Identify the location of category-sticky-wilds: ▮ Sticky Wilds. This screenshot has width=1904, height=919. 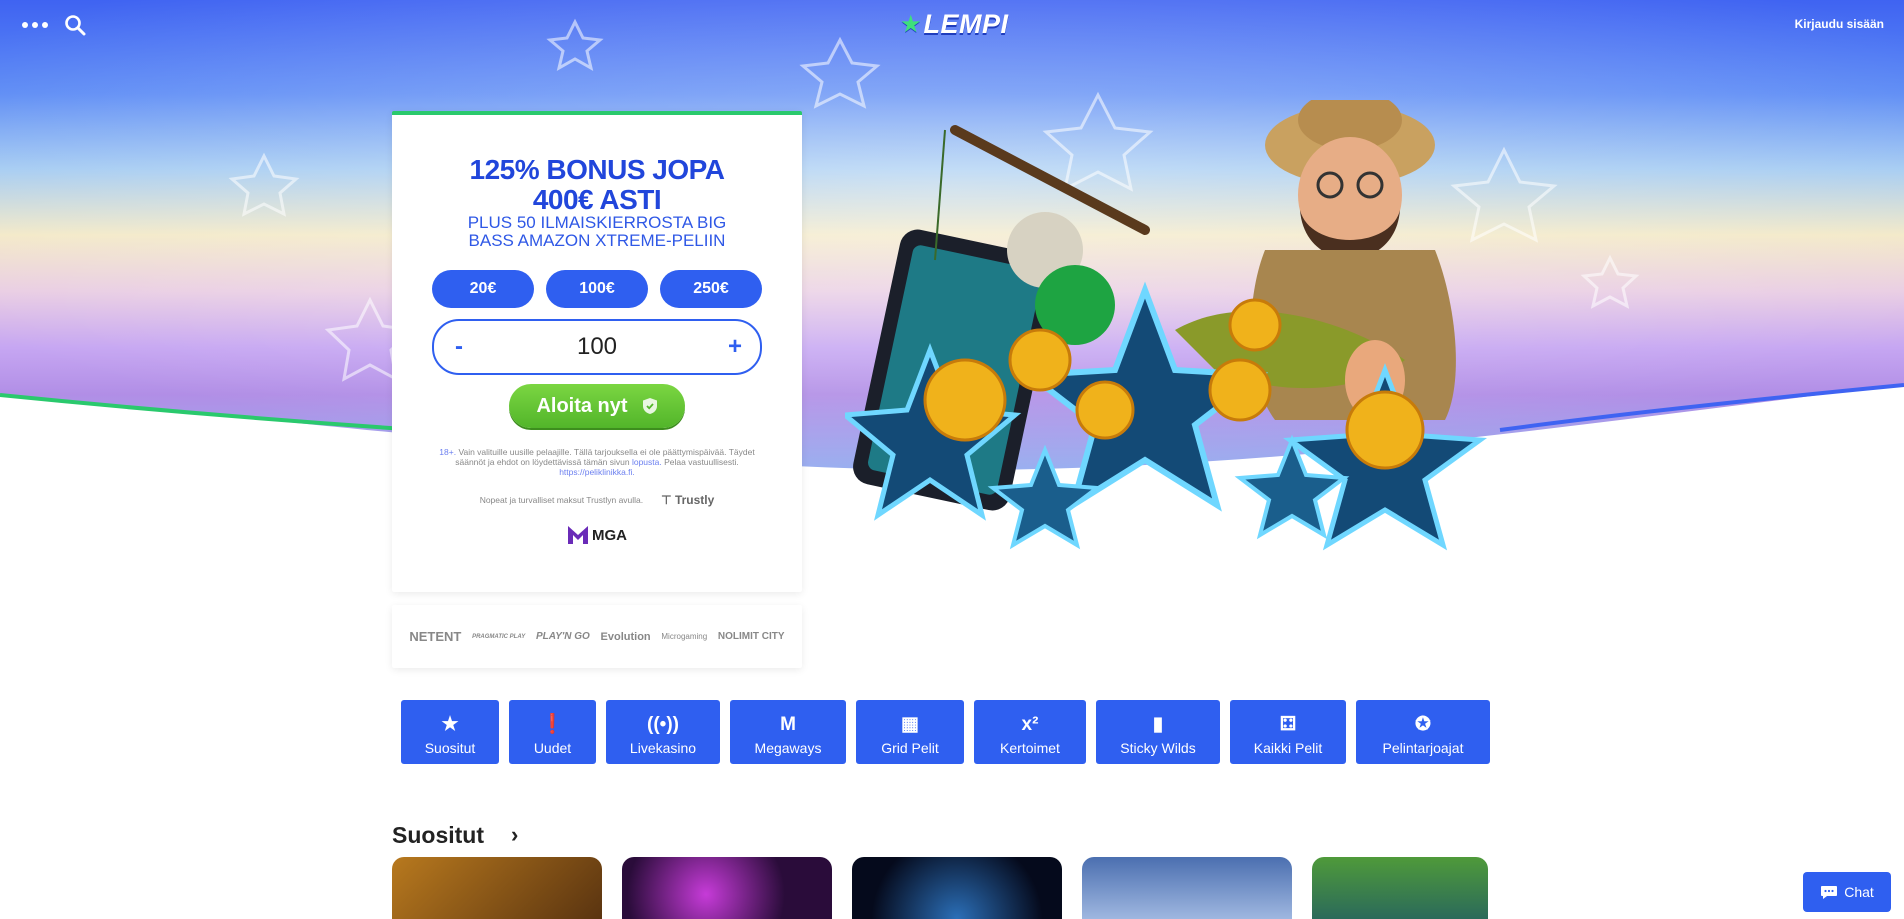
(1158, 732).